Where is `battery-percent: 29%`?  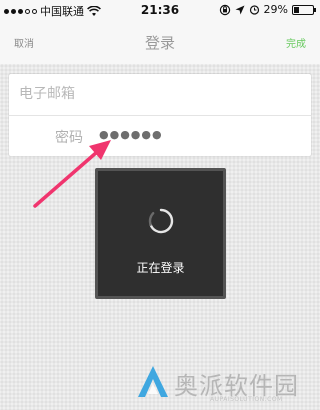
battery-percent: 29% is located at coordinates (275, 9).